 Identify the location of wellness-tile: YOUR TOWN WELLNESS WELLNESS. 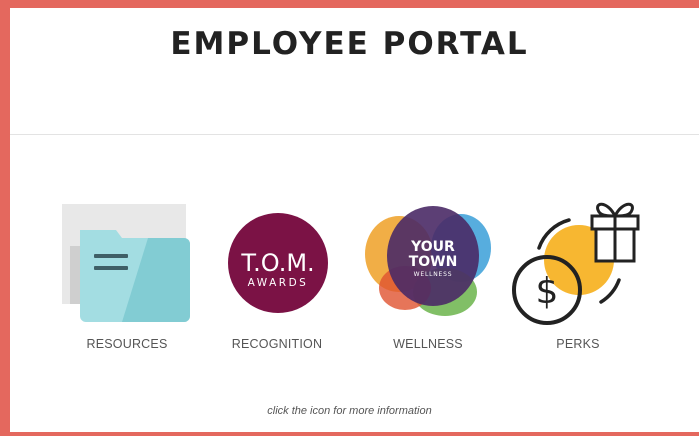
(428, 278).